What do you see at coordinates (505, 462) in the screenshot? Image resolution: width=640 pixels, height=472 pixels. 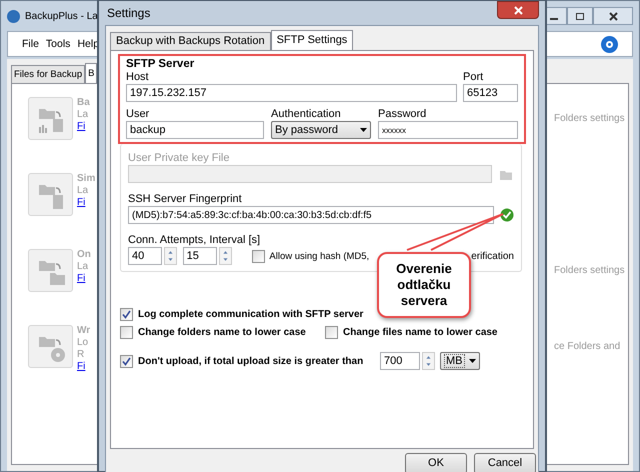 I see `cancel-button: Cancel` at bounding box center [505, 462].